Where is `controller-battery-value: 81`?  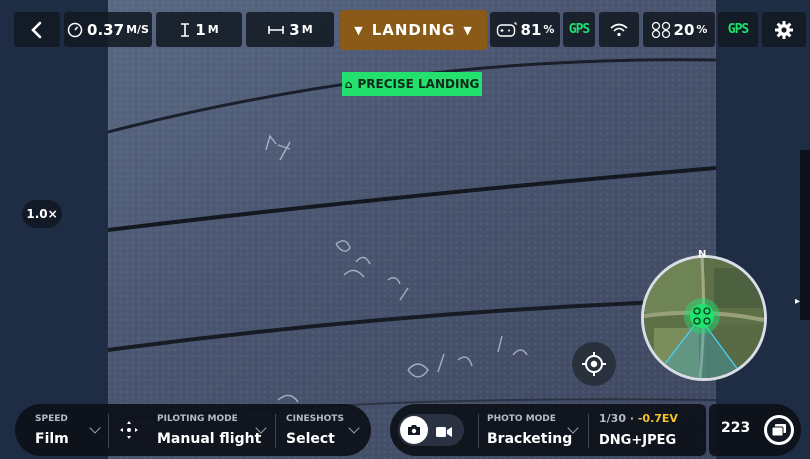 controller-battery-value: 81 is located at coordinates (531, 29).